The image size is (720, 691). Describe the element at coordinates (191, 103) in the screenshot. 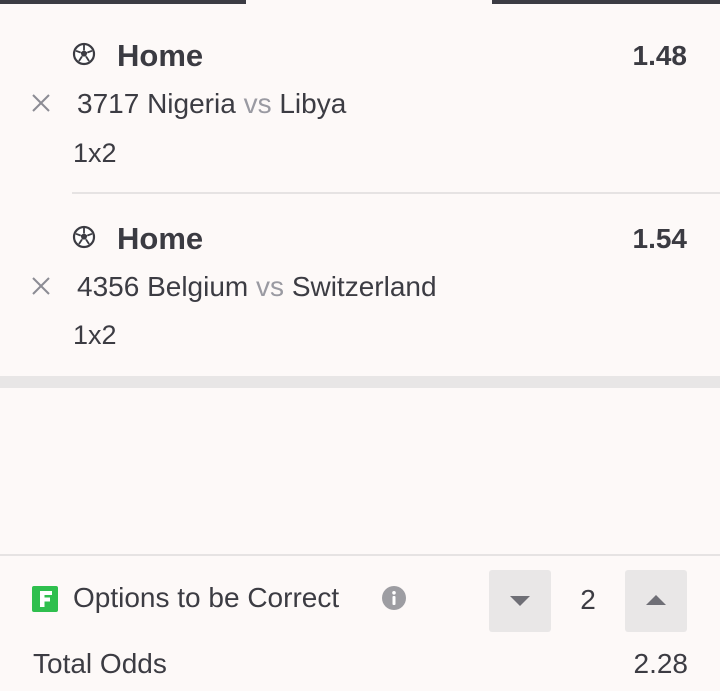

I see `home-team: Nigeria` at that location.